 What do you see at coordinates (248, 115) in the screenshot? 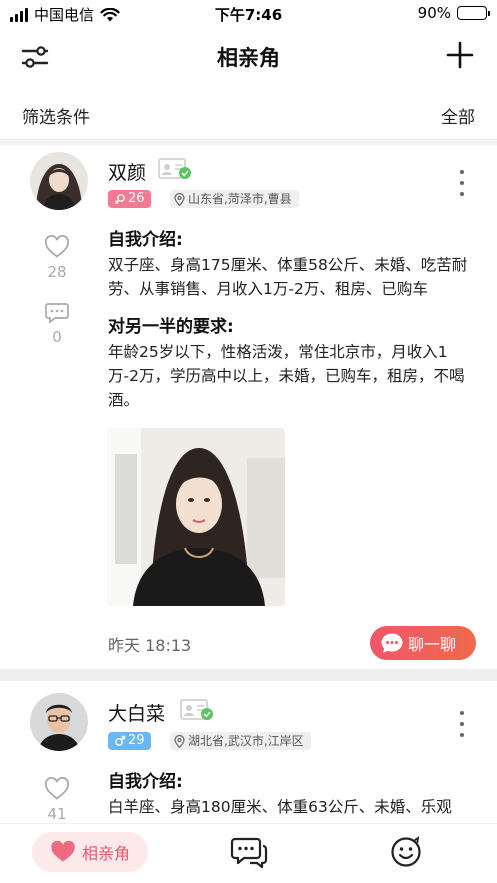
I see `filter-row: 筛选条件 全部` at bounding box center [248, 115].